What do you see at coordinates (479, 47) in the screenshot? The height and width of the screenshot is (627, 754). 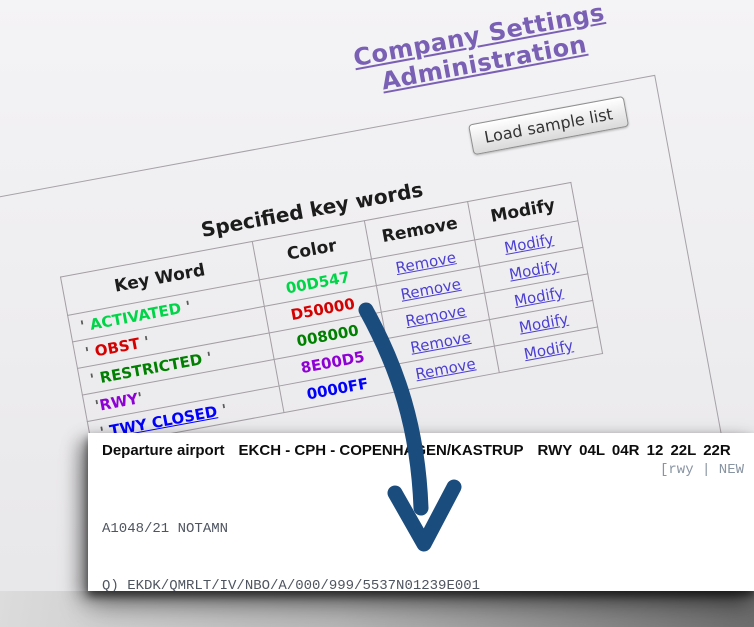 I see `company-settings-admin-link: Company Settings Administration` at bounding box center [479, 47].